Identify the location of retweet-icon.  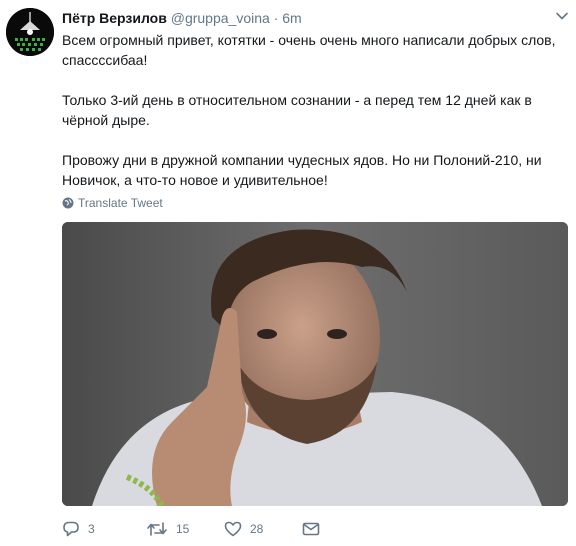
(157, 529).